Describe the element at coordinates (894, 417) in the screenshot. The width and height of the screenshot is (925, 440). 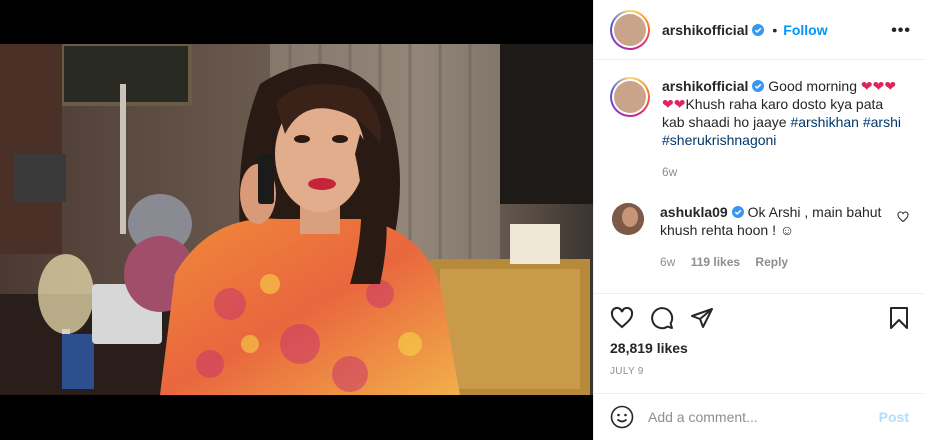
I see `post-comment-button: Post` at that location.